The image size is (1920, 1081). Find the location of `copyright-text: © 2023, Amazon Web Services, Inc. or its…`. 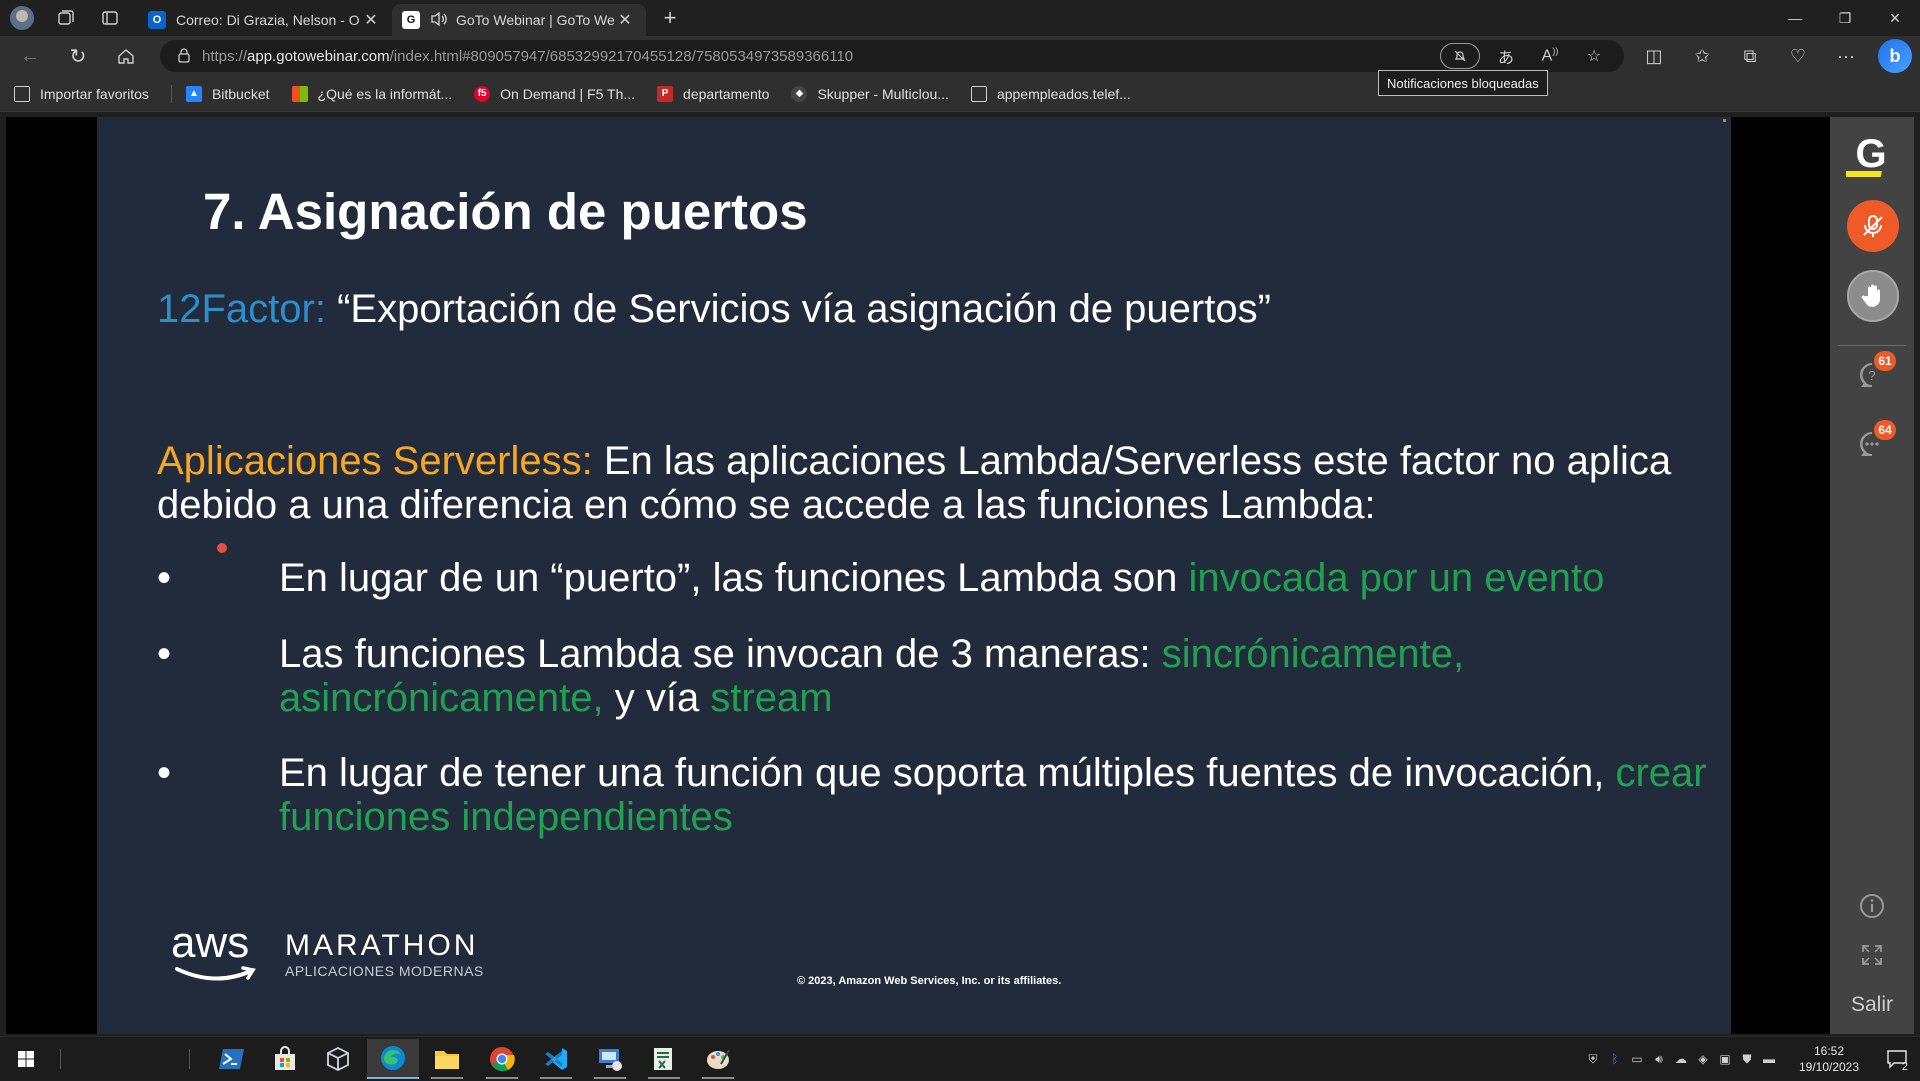

copyright-text: © 2023, Amazon Web Services, Inc. or its… is located at coordinates (929, 981).